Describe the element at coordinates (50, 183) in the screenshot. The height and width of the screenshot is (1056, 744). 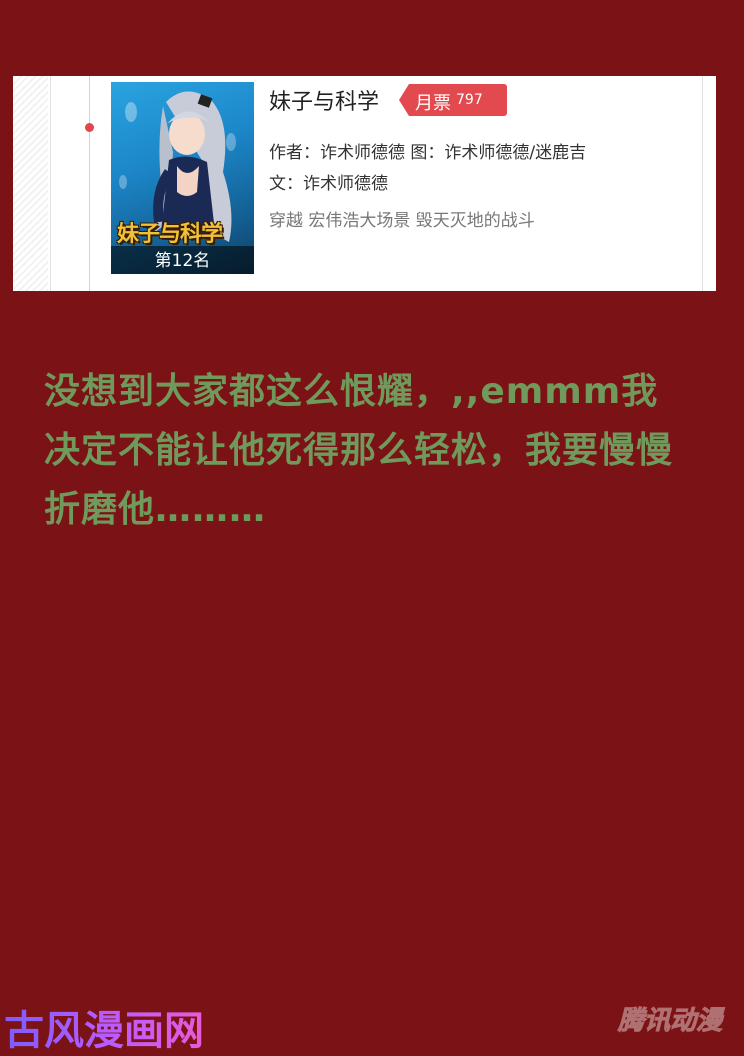
I see `card-divider` at that location.